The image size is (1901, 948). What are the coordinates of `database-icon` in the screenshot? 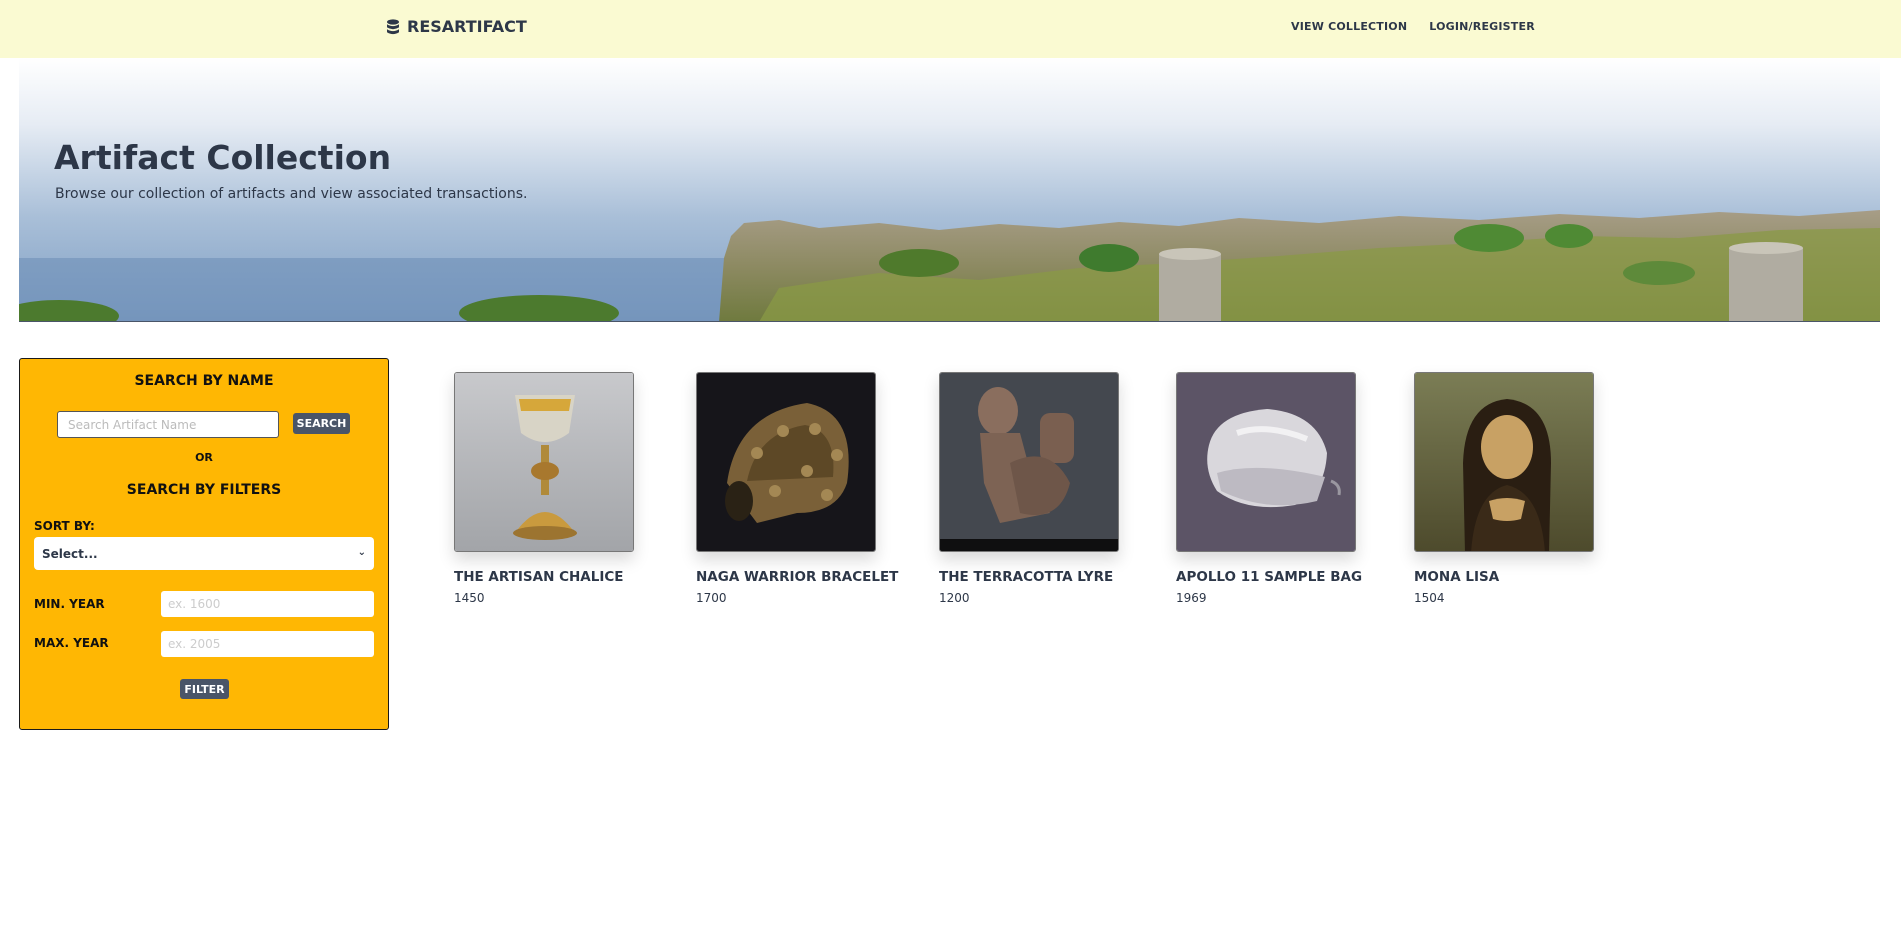 It's located at (393, 26).